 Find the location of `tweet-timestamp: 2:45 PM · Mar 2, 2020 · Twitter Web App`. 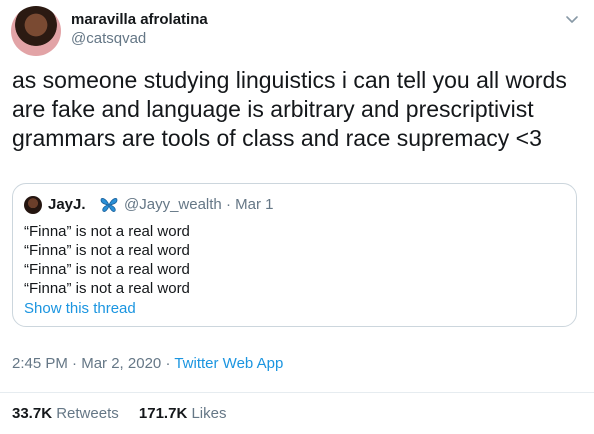

tweet-timestamp: 2:45 PM · Mar 2, 2020 · Twitter Web App is located at coordinates (147, 364).